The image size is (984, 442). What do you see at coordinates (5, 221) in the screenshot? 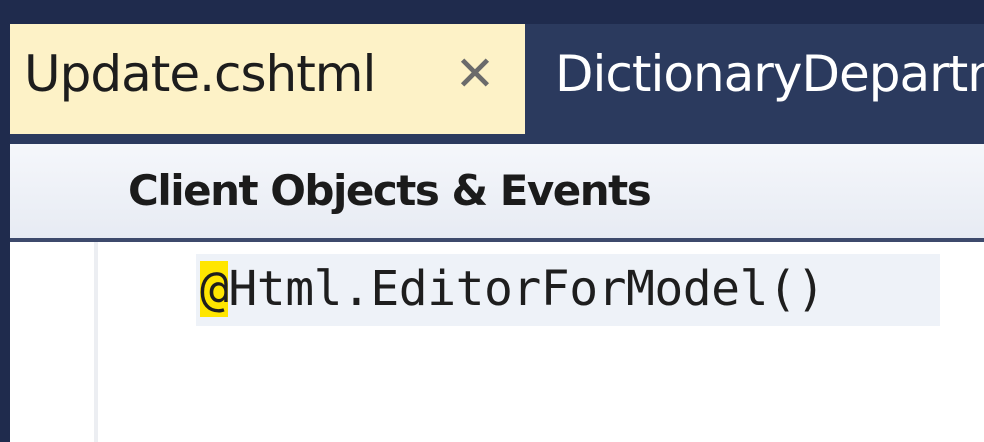
I see `window-left-edge` at bounding box center [5, 221].